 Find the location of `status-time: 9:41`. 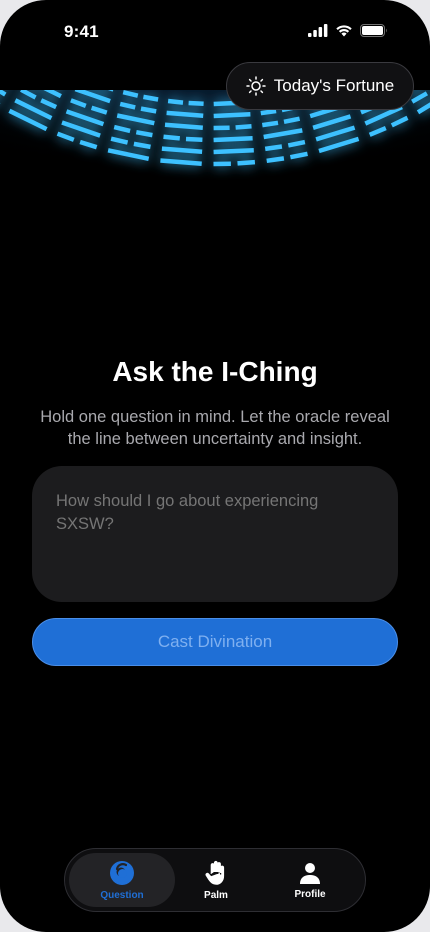

status-time: 9:41 is located at coordinates (81, 31).